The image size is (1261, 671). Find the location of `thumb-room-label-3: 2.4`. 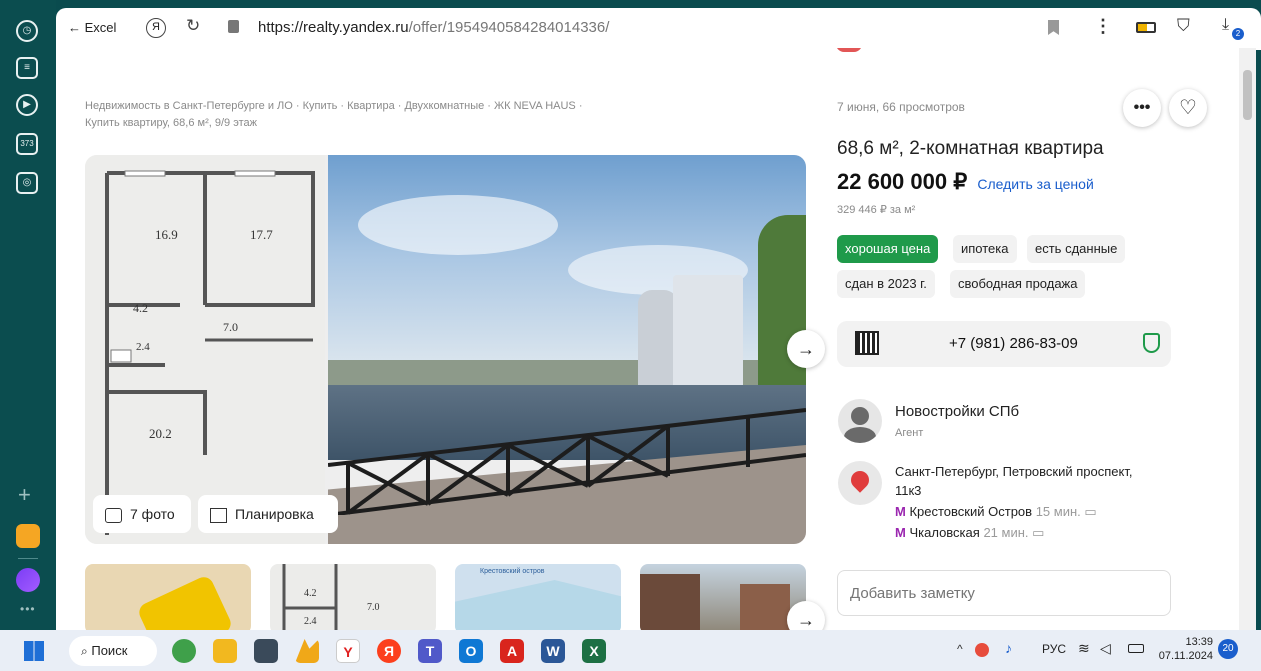

thumb-room-label-3: 2.4 is located at coordinates (310, 621).